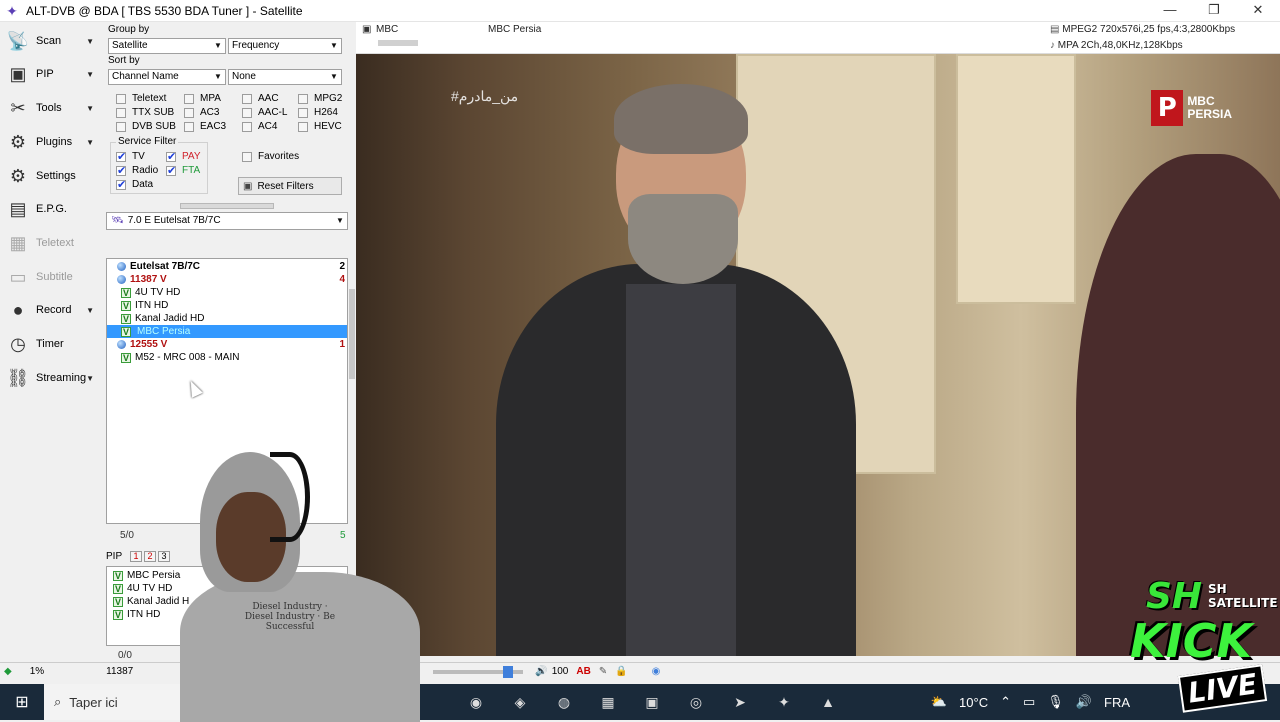 Image resolution: width=1280 pixels, height=722 pixels. Describe the element at coordinates (939, 701) in the screenshot. I see `weather-icon: ⛅` at that location.